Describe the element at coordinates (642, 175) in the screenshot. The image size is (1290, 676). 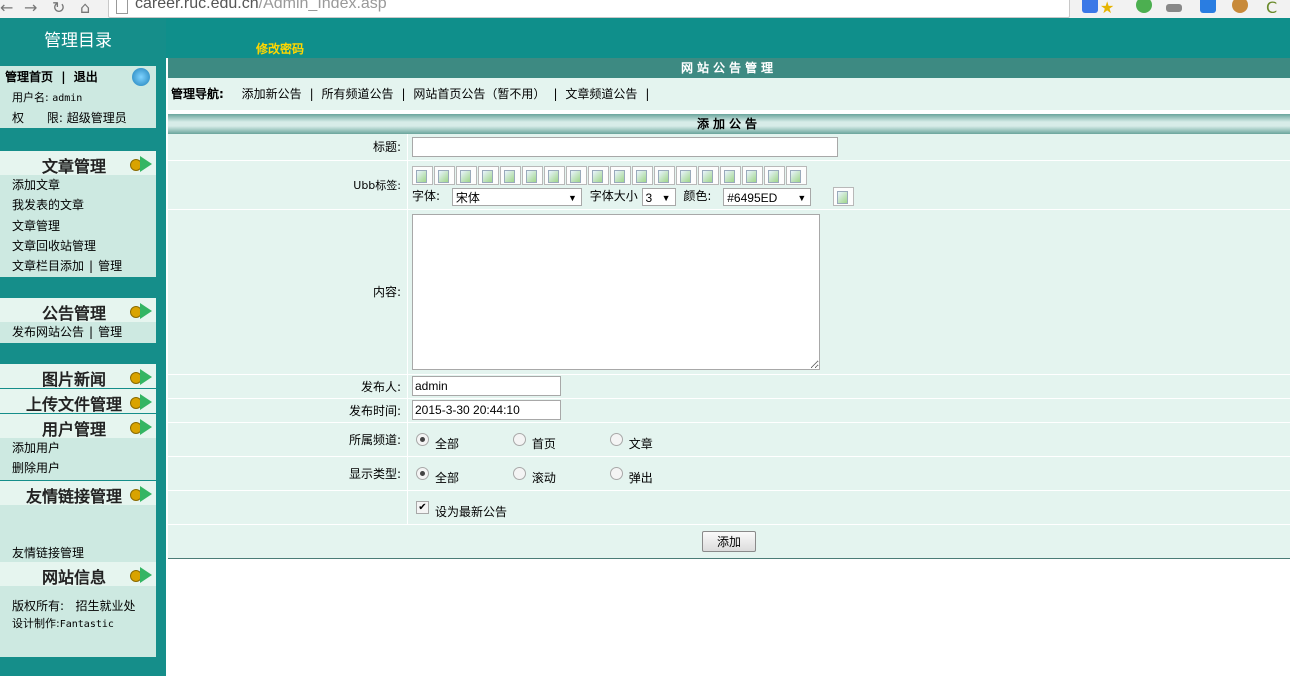
I see `ubb-fly-icon` at that location.